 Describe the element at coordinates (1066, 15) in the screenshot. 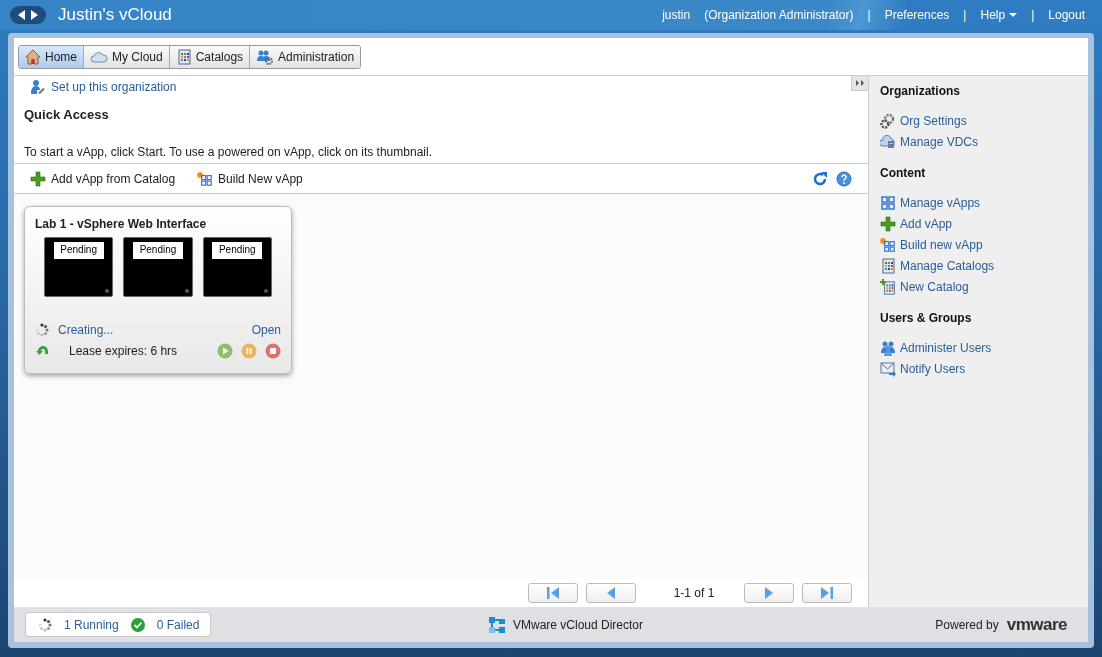

I see `header-link: Logout` at that location.